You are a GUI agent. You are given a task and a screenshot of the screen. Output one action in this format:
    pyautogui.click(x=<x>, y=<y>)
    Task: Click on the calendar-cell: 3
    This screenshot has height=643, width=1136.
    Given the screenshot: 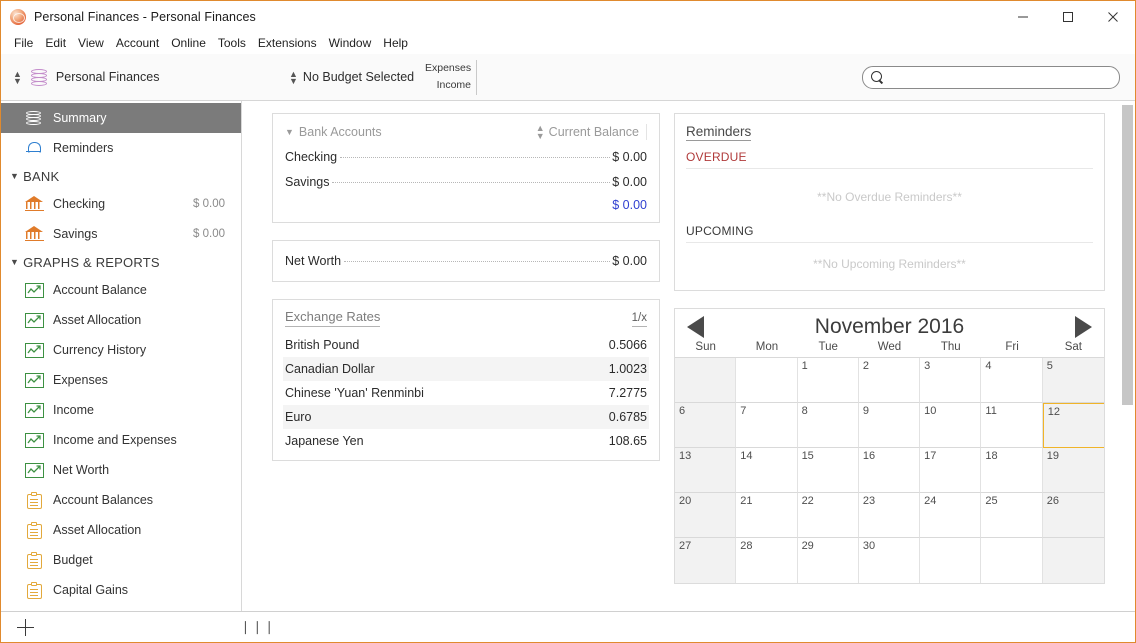 What is the action you would take?
    pyautogui.click(x=951, y=380)
    